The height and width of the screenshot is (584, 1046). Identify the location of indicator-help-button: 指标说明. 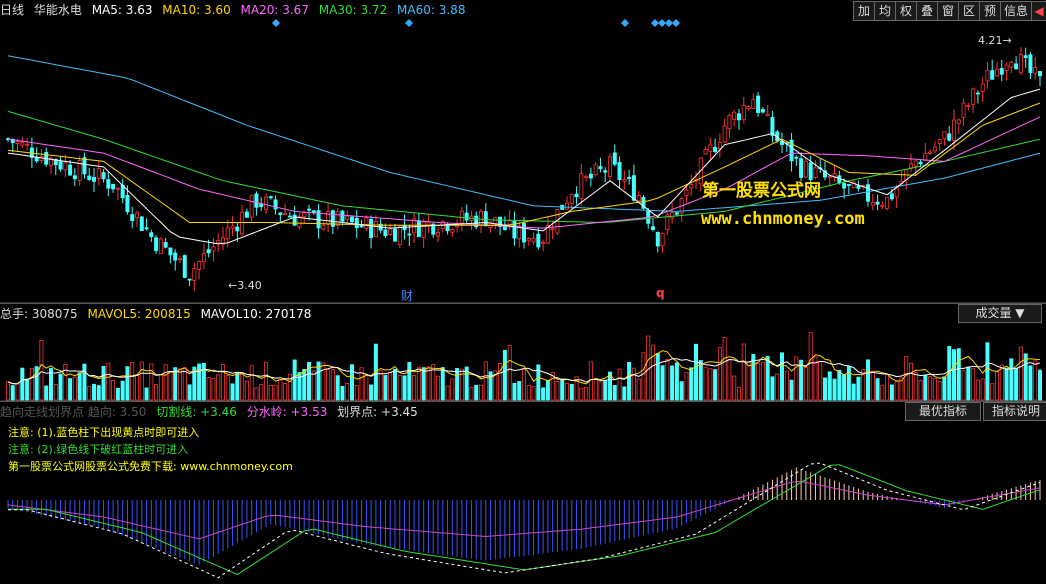
(1014, 411).